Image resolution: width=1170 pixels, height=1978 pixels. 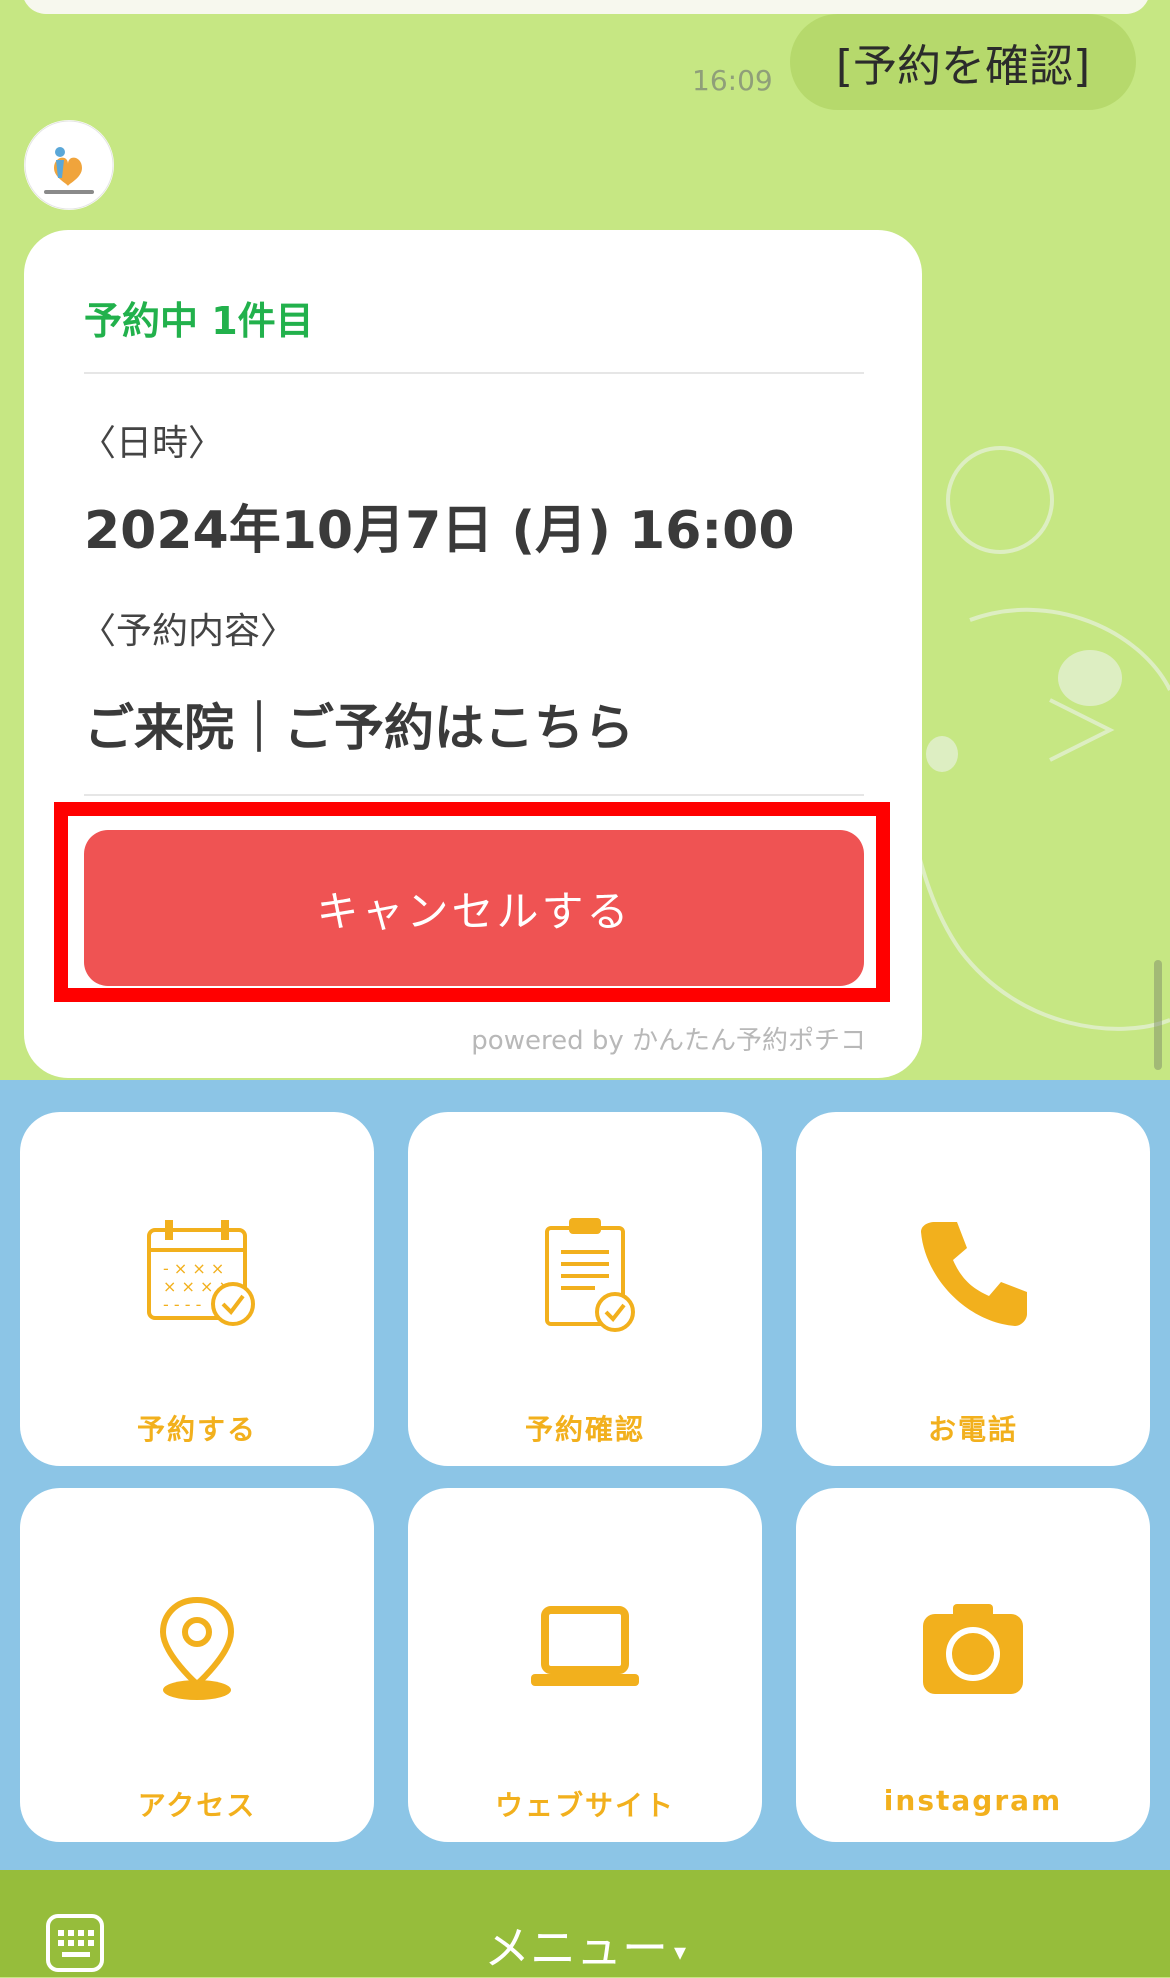 I want to click on clinic-avatar, so click(x=69, y=165).